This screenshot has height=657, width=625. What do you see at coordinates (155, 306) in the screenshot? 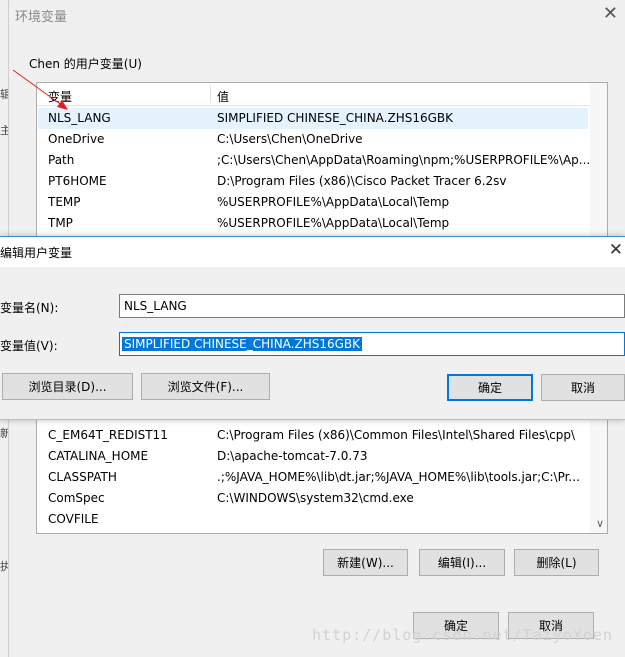
I see `variable-name-value: NLS_LANG` at bounding box center [155, 306].